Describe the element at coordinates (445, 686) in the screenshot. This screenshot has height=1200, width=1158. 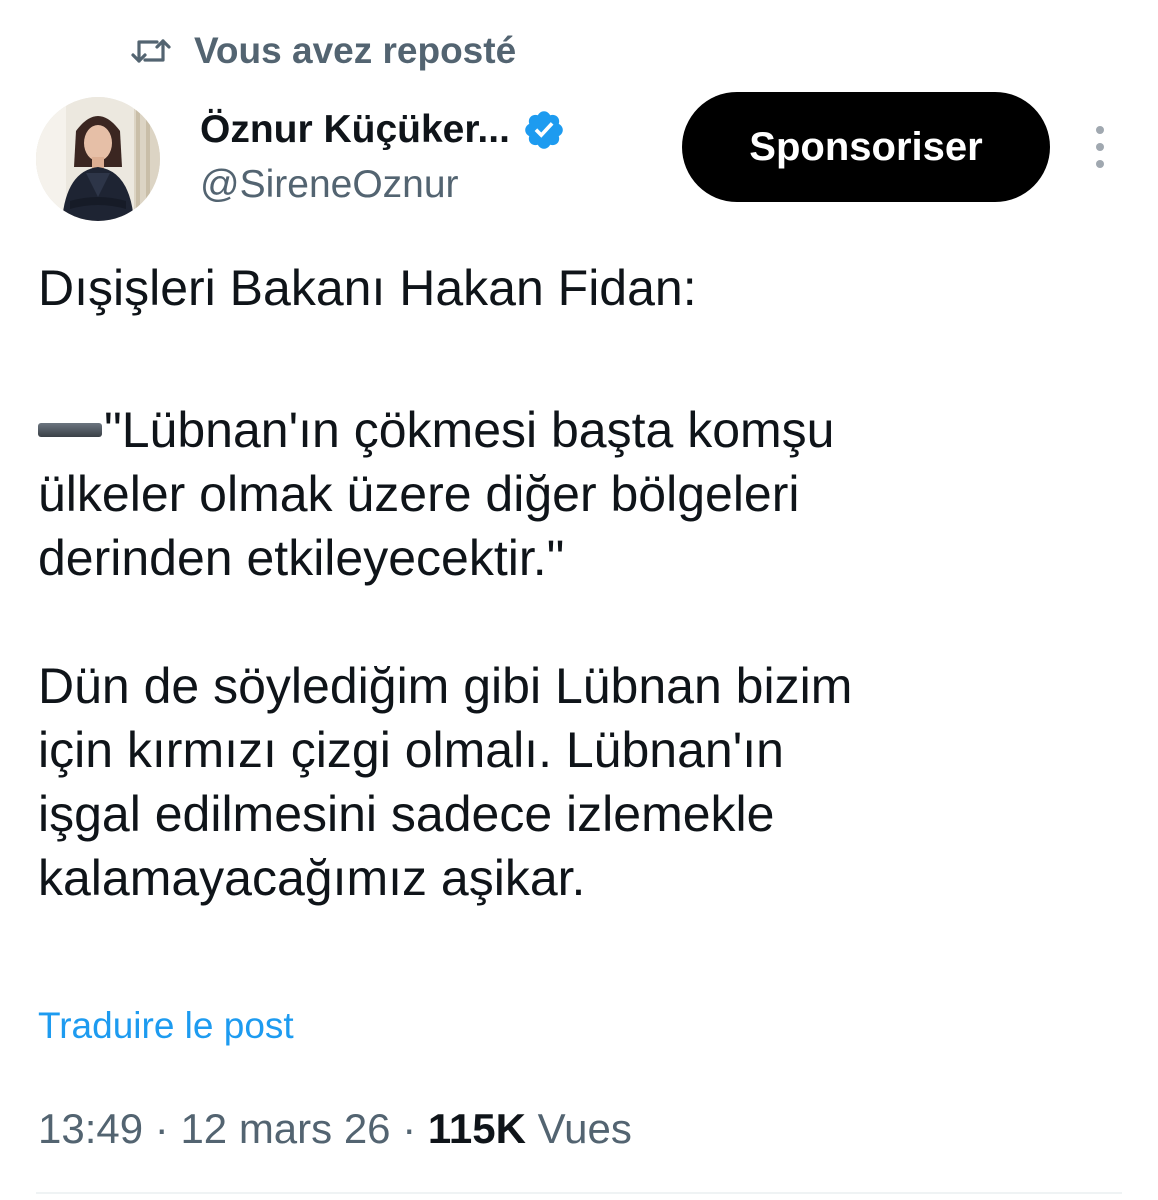
I see `post-comment-line-1: Dün de söylediğim gibi Lübnan bizim` at that location.